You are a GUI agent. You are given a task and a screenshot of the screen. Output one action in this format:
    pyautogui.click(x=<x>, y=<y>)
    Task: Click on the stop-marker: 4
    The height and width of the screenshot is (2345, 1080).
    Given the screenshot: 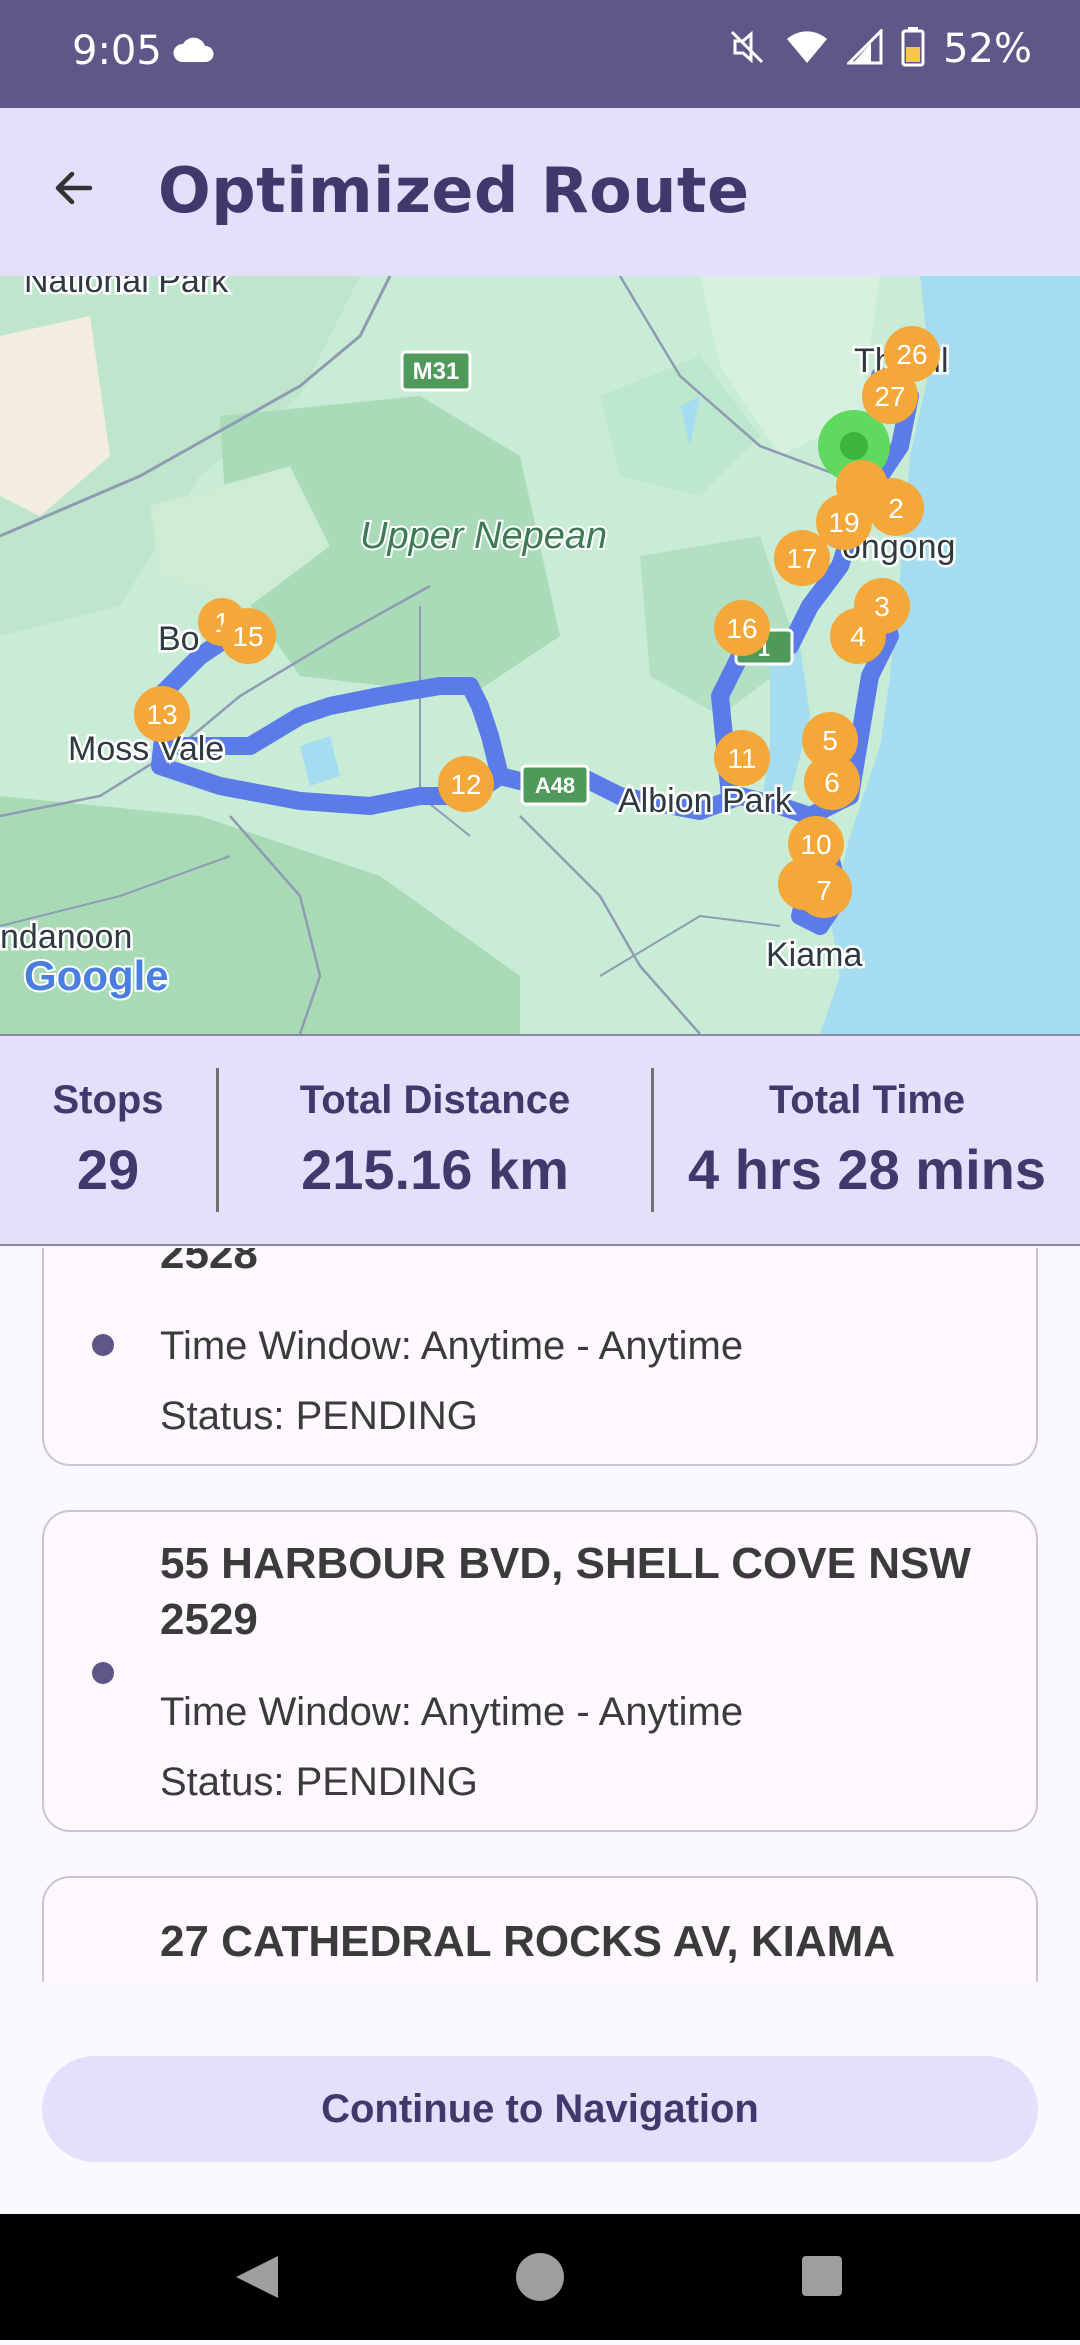 What is the action you would take?
    pyautogui.click(x=858, y=636)
    